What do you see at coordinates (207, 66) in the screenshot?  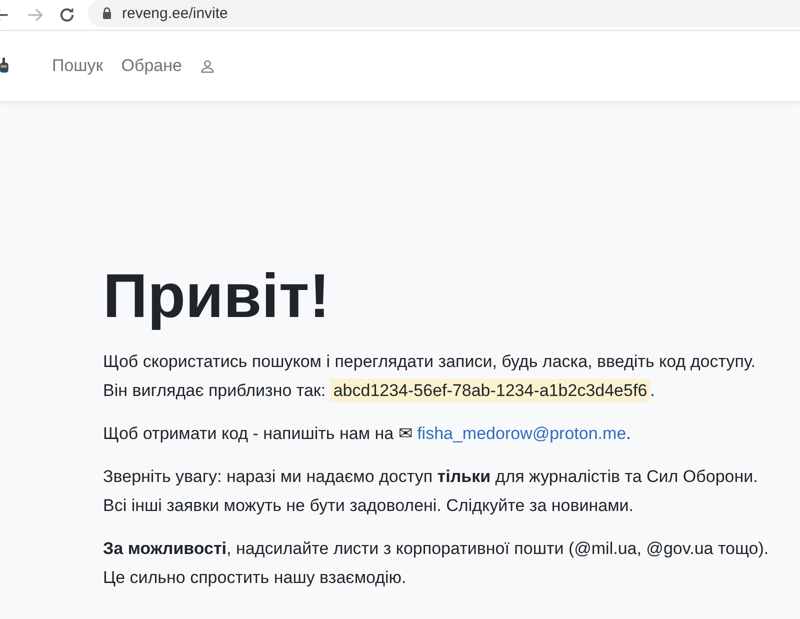 I see `user-icon` at bounding box center [207, 66].